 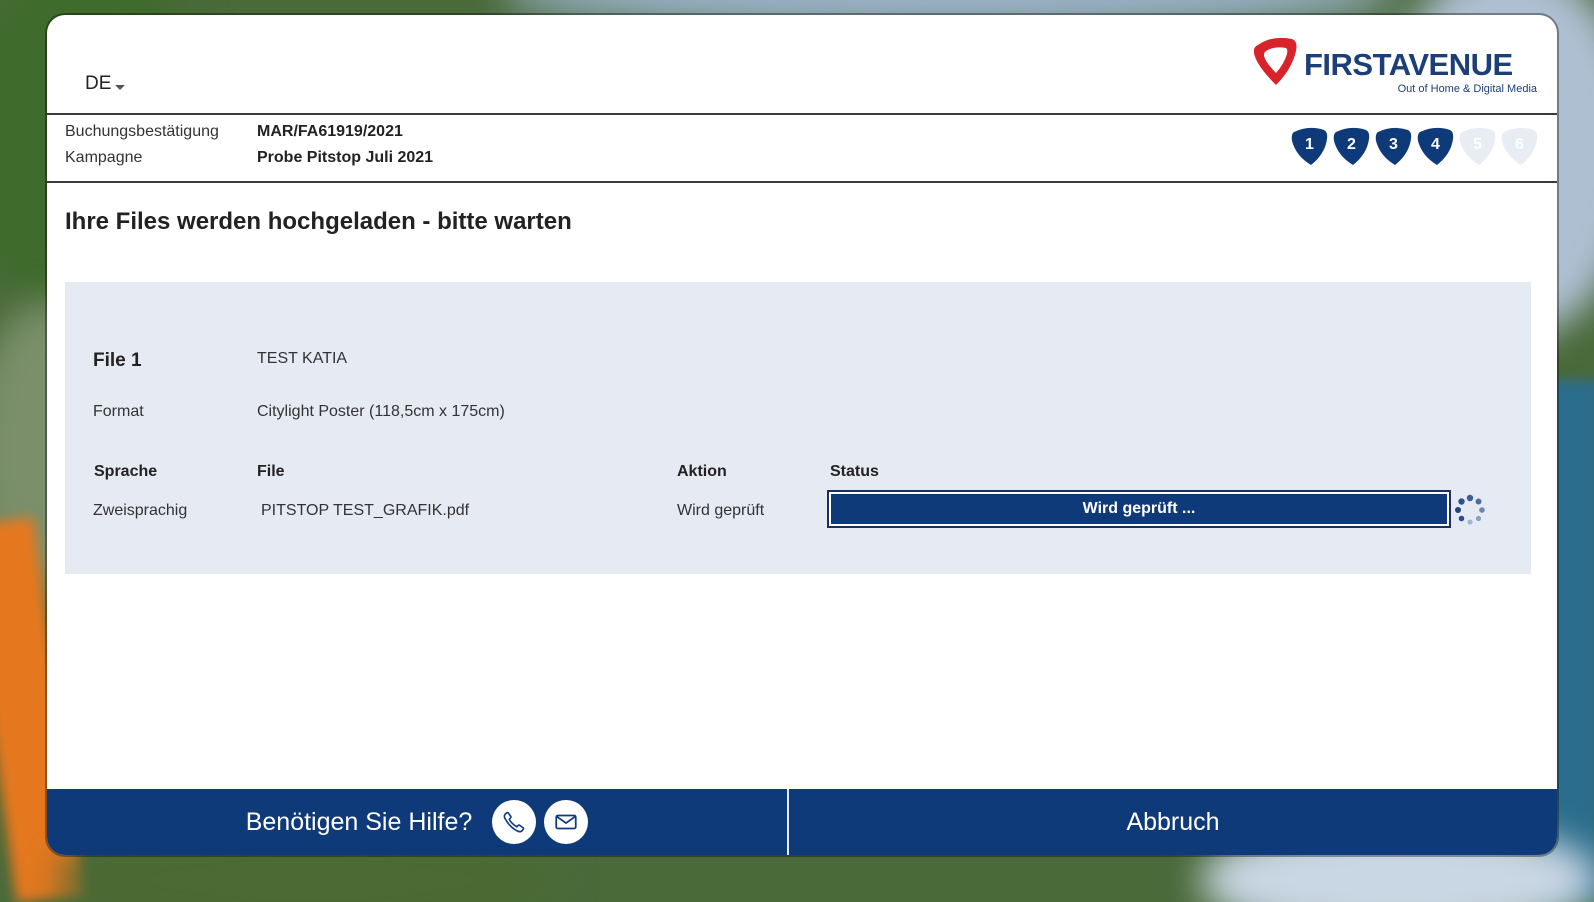 What do you see at coordinates (1408, 64) in the screenshot?
I see `logo-wordmark: FIRSTAVENUE` at bounding box center [1408, 64].